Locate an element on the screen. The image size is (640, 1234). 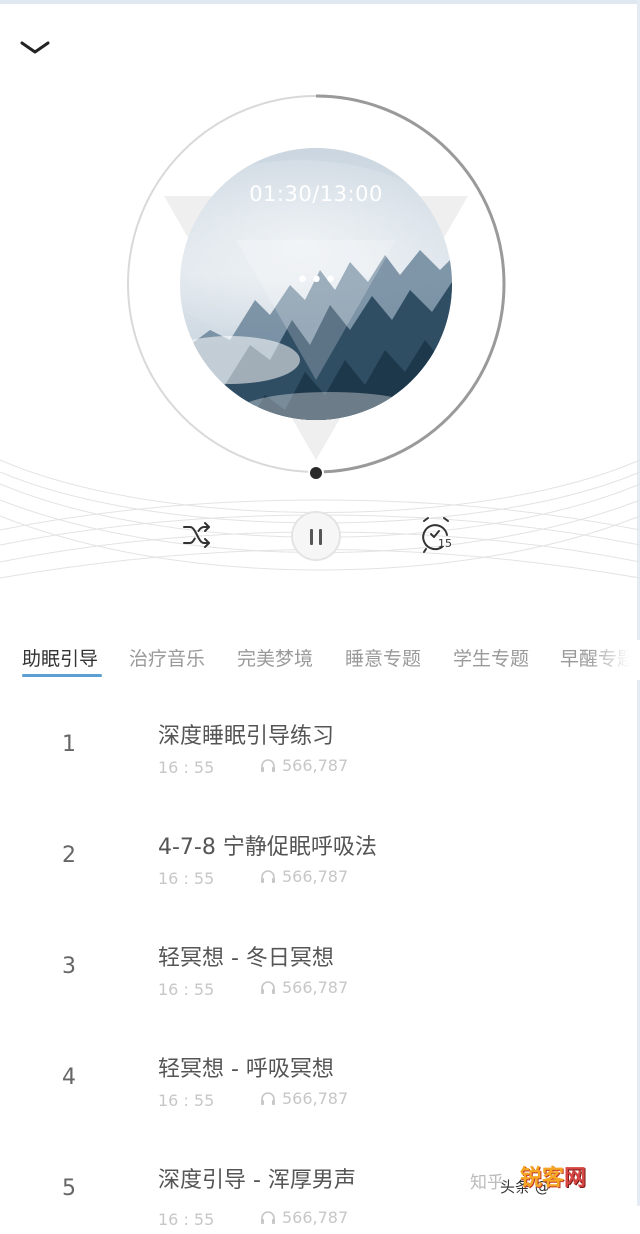
playback-time: 01:30/13:00 is located at coordinates (316, 194).